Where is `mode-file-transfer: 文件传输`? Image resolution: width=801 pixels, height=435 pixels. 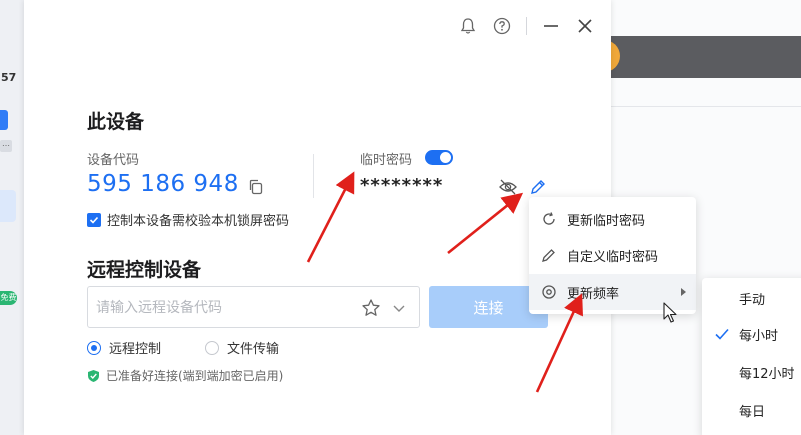
mode-file-transfer: 文件传输 is located at coordinates (242, 347).